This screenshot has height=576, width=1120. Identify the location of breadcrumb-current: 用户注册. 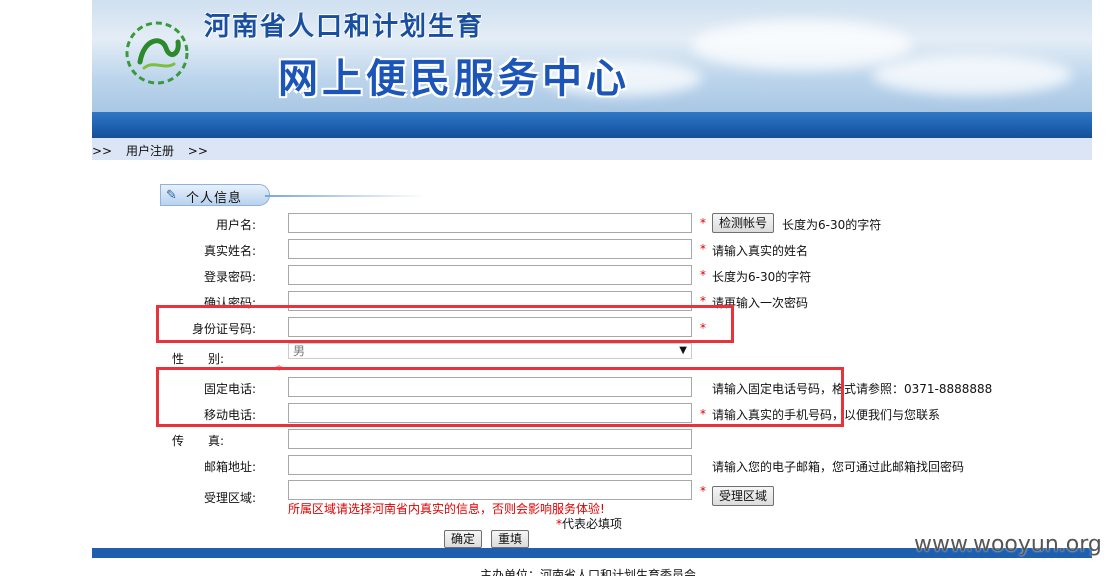
(150, 151).